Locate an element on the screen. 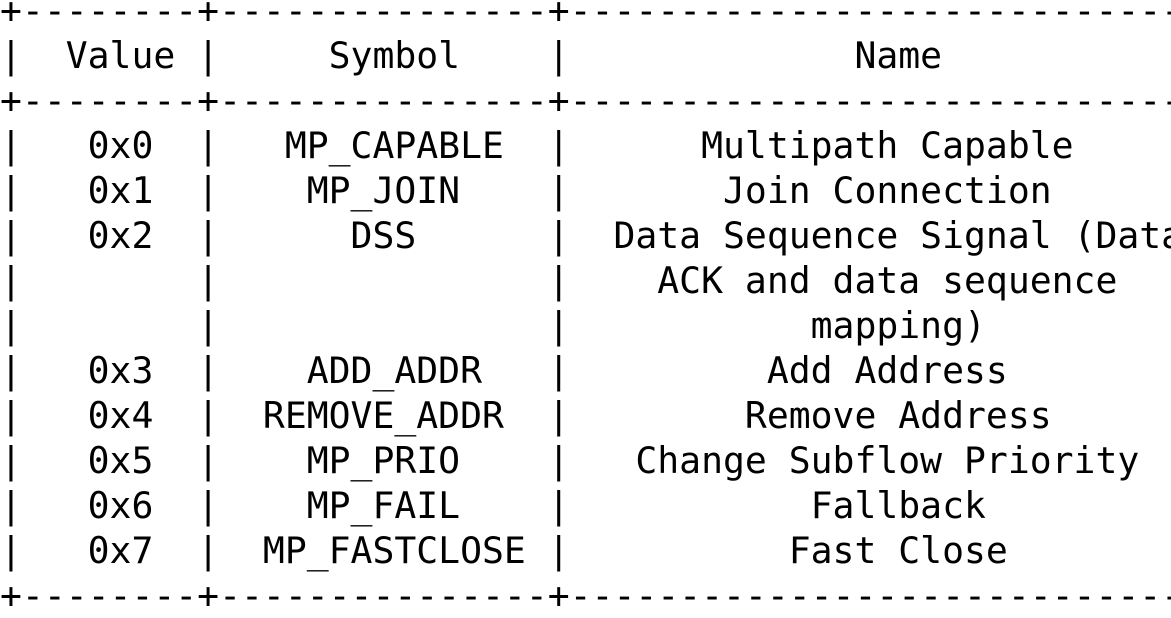 Image resolution: width=1171 pixels, height=618 pixels. table-header-row: | Value | Symbol | Name | is located at coordinates (585, 55).